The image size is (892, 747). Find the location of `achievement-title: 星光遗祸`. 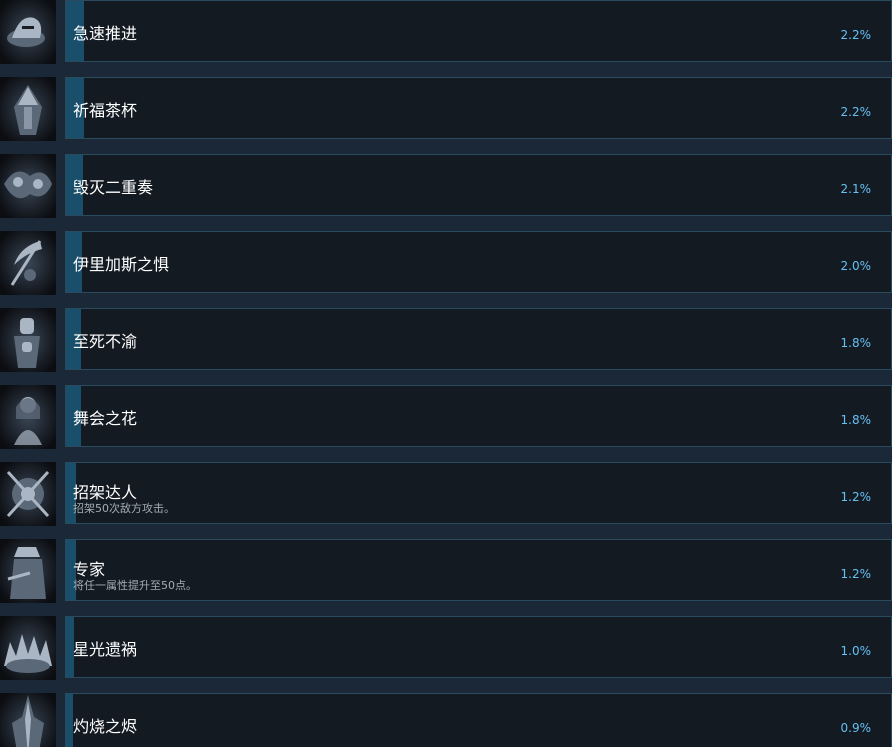

achievement-title: 星光遗祸 is located at coordinates (105, 649).